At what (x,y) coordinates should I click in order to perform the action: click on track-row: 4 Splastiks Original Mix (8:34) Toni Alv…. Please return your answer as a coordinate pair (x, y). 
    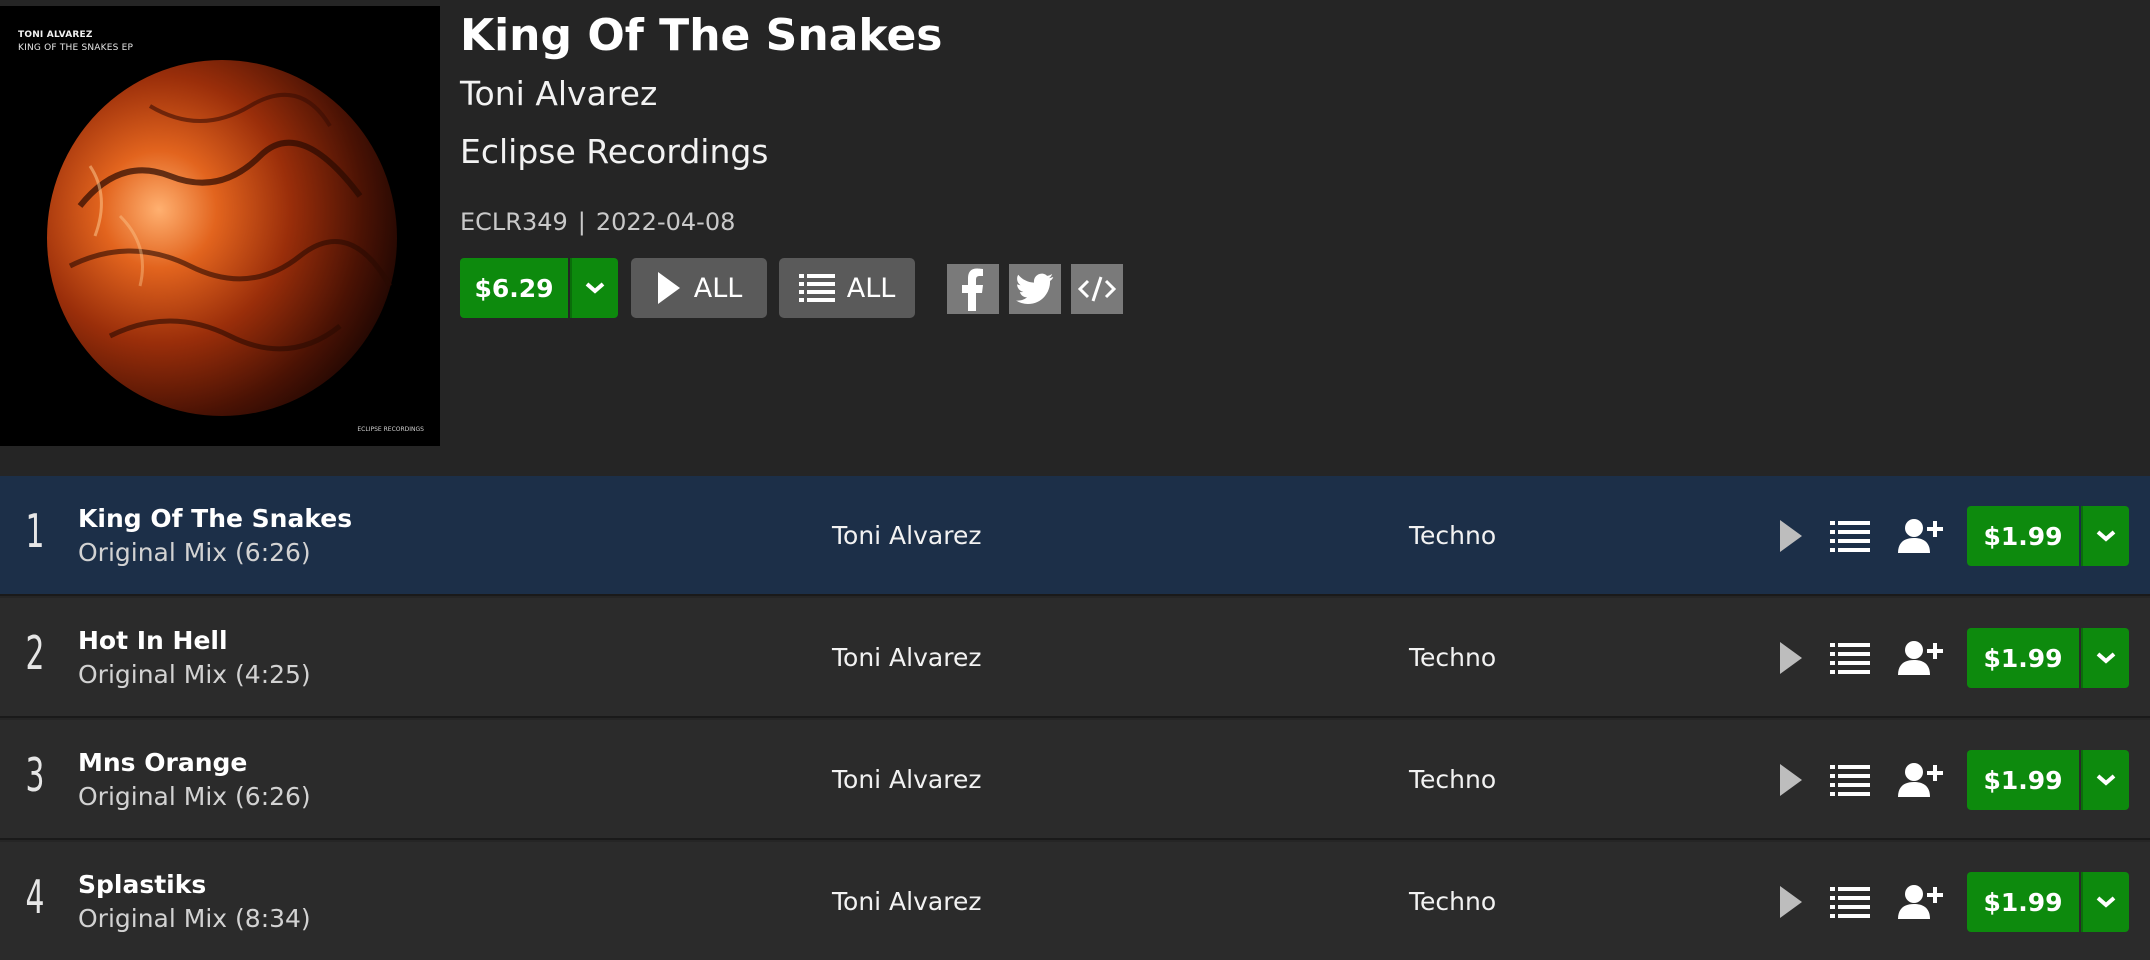
    Looking at the image, I should click on (1075, 901).